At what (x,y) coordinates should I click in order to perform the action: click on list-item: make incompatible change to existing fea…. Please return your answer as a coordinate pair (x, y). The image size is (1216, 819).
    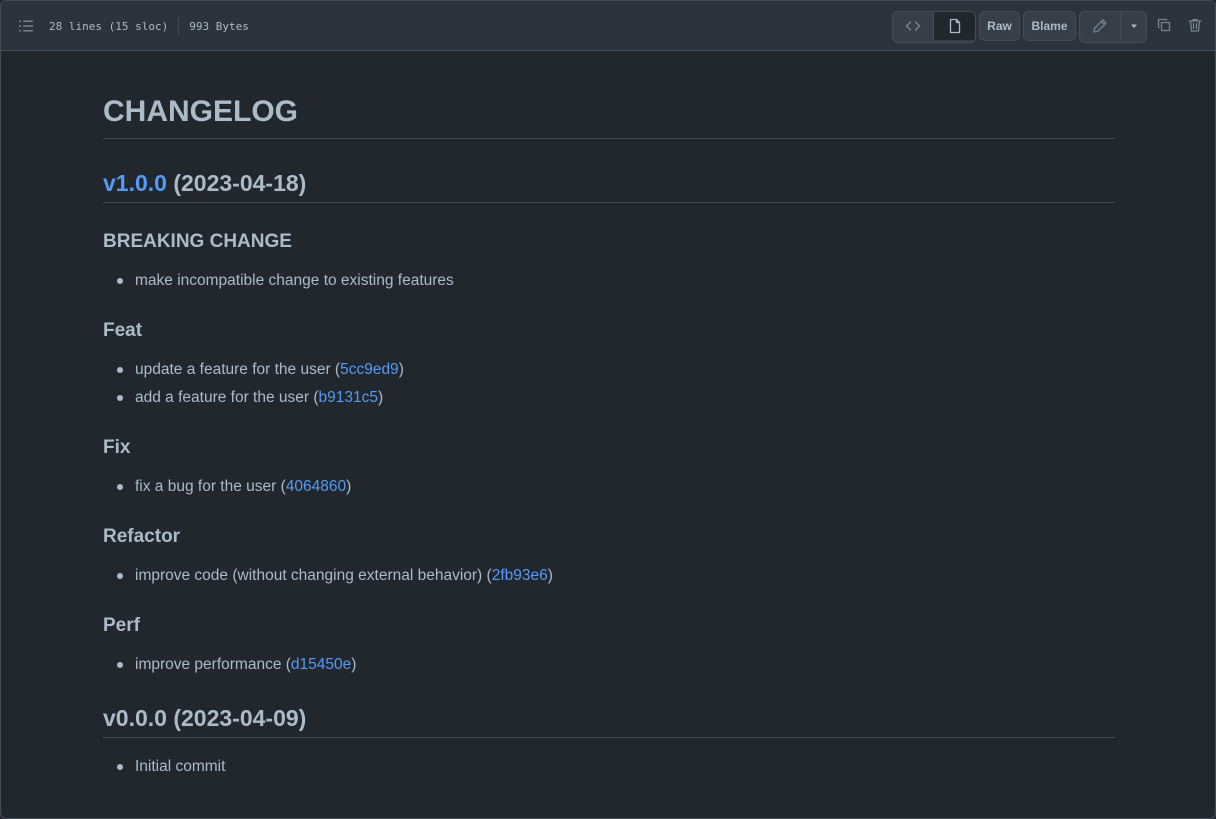
    Looking at the image, I should click on (278, 284).